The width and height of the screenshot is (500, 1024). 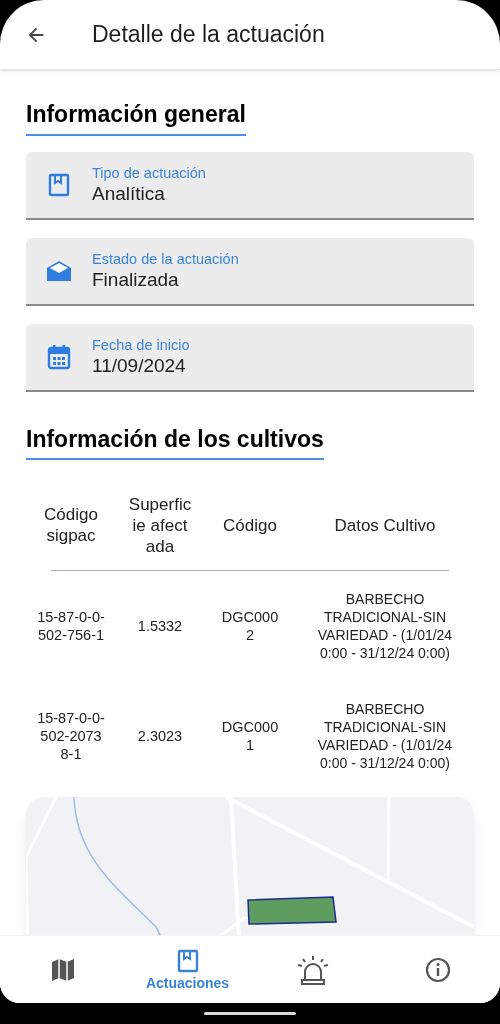 What do you see at coordinates (312, 969) in the screenshot?
I see `siren-icon` at bounding box center [312, 969].